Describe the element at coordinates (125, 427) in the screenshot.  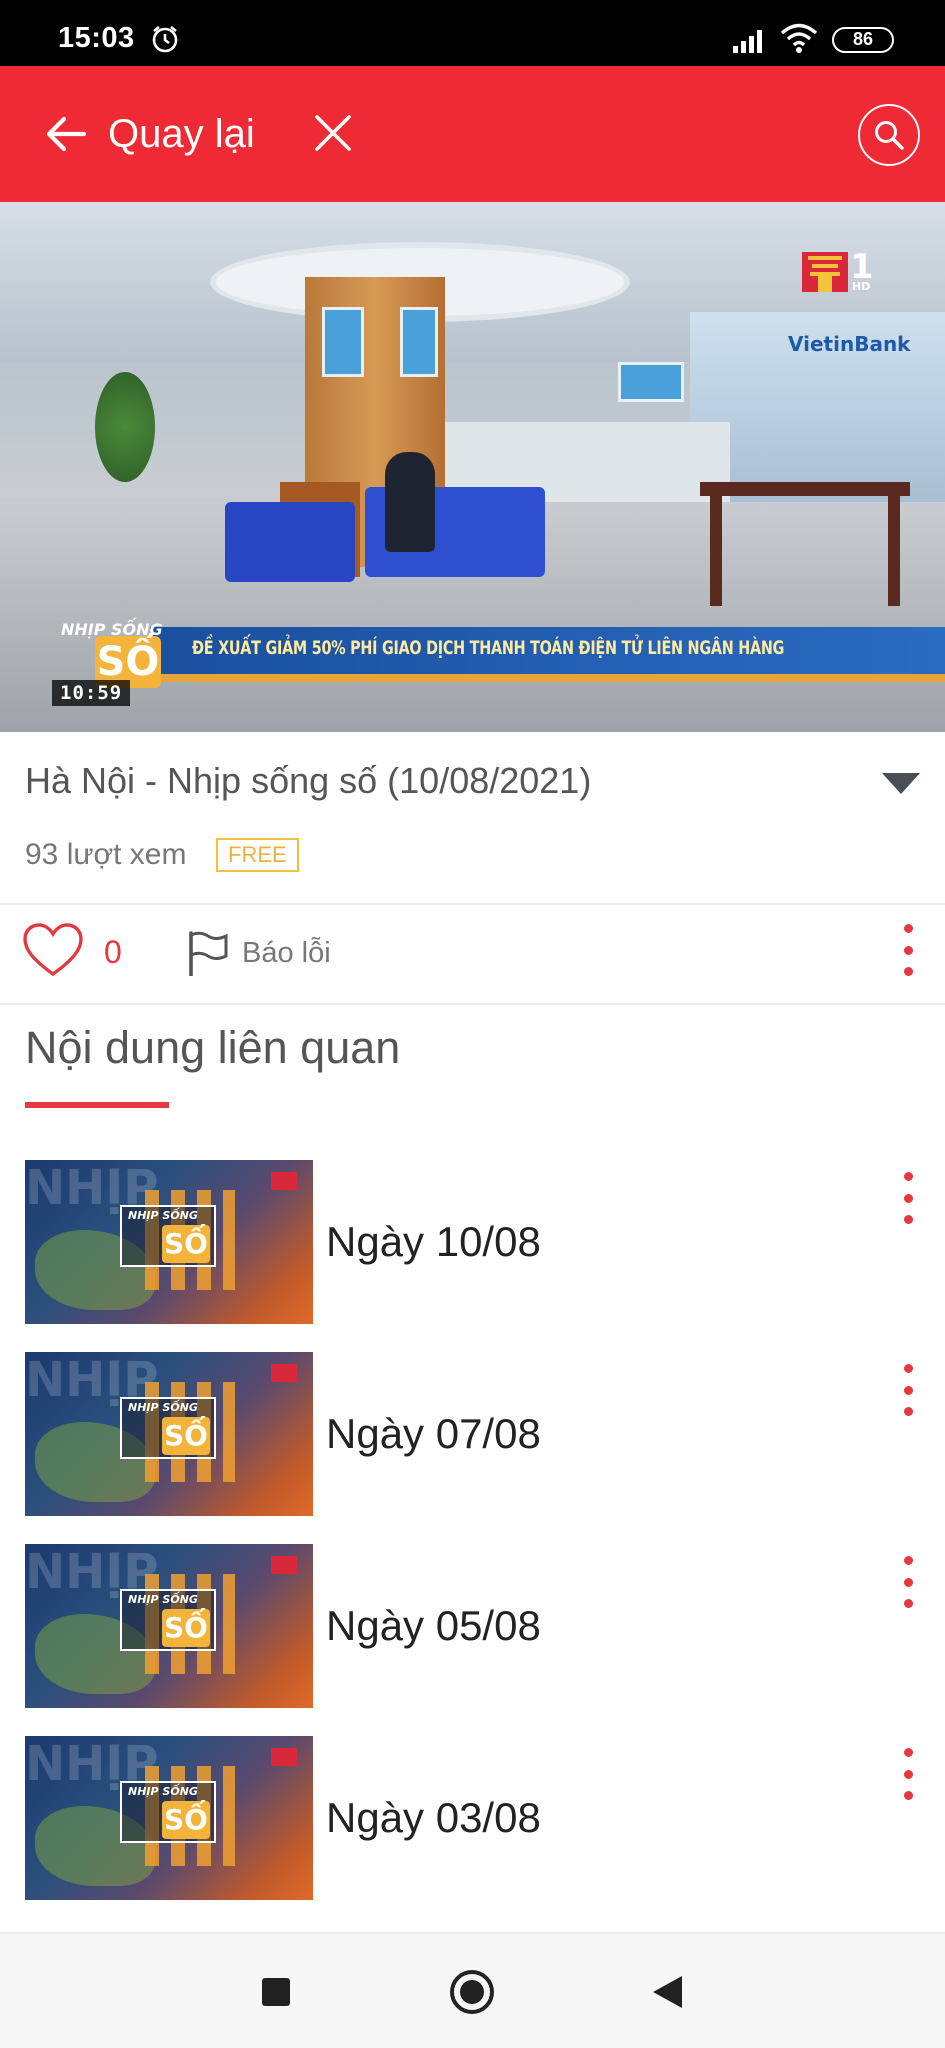
I see `video-plant` at that location.